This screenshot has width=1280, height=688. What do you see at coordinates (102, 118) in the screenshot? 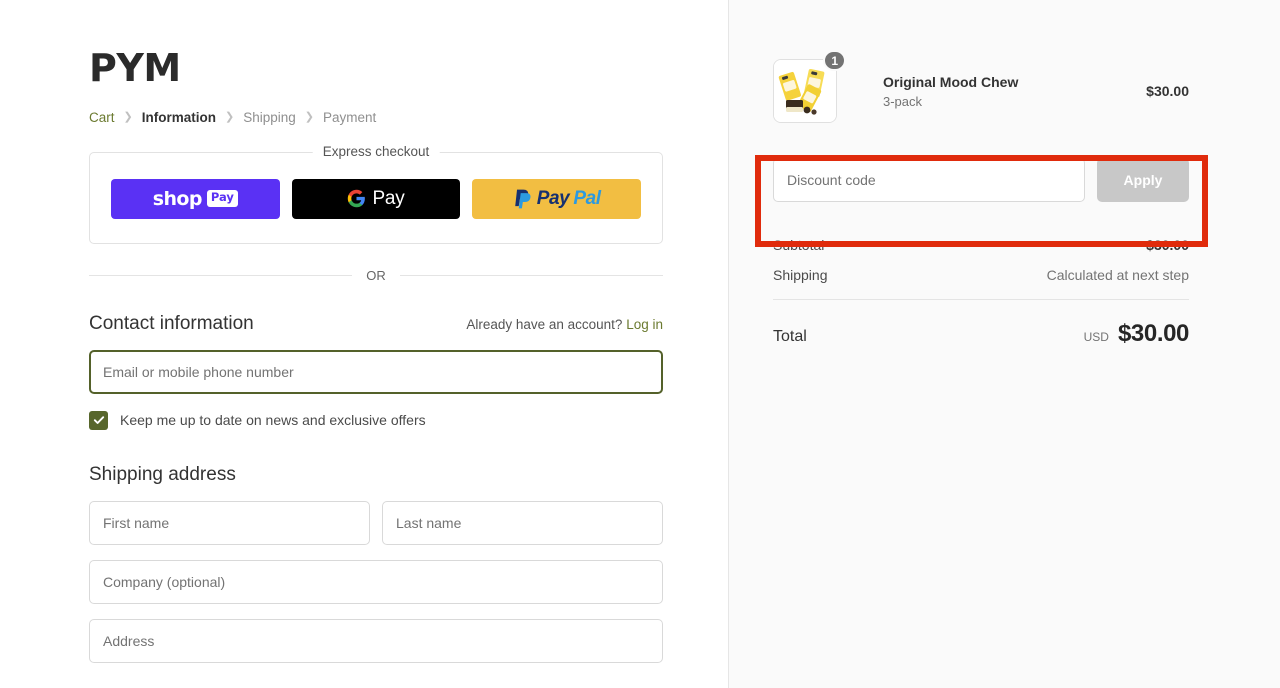
I see `breadcrumb-item-cart: Cart` at bounding box center [102, 118].